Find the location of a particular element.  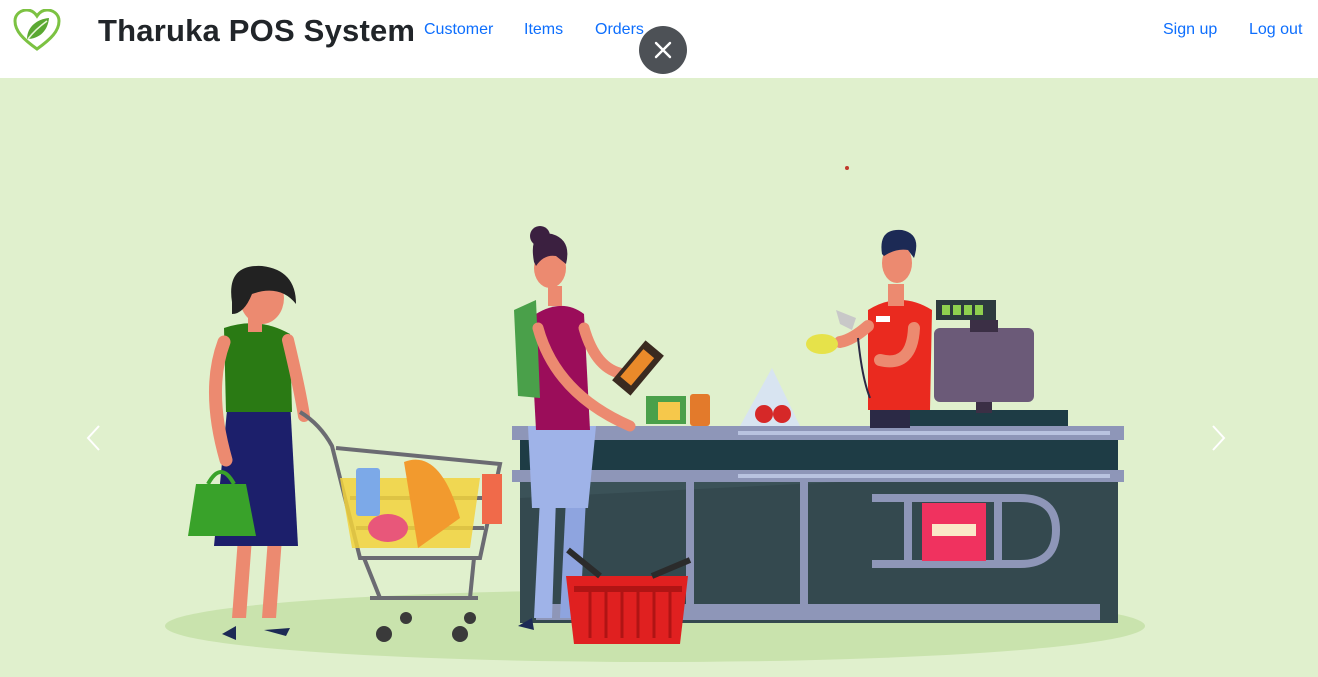

close-icon is located at coordinates (663, 50).